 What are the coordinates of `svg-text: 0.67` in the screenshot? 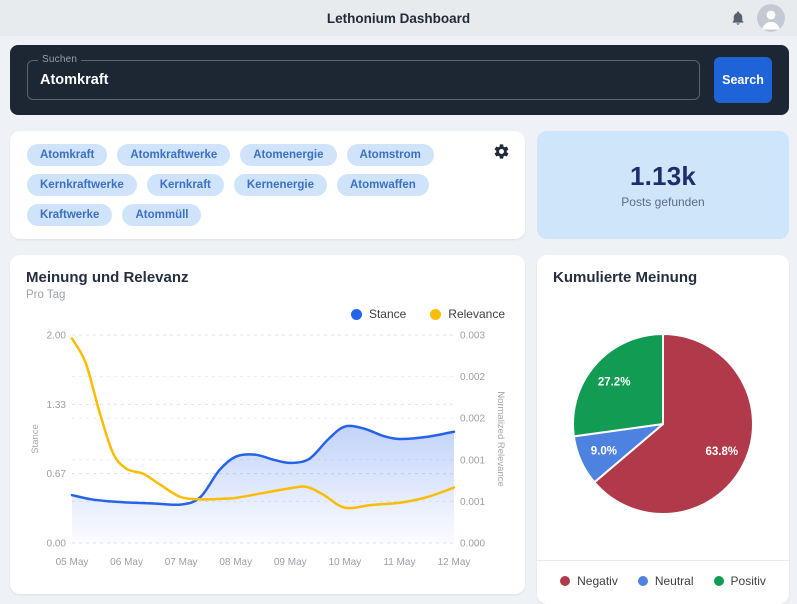 It's located at (57, 474).